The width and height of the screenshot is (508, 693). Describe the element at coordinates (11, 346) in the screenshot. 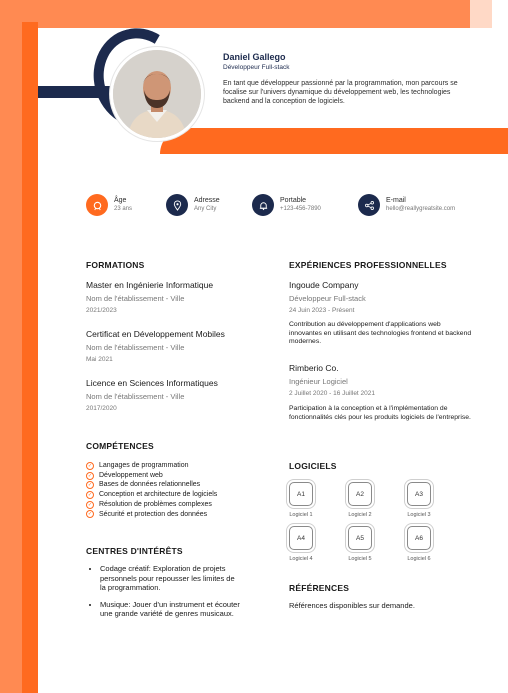

I see `left-orange-frame` at that location.